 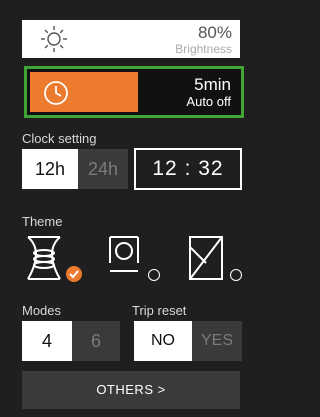 What do you see at coordinates (134, 92) in the screenshot?
I see `auto-off-slider: 5min Auto off` at bounding box center [134, 92].